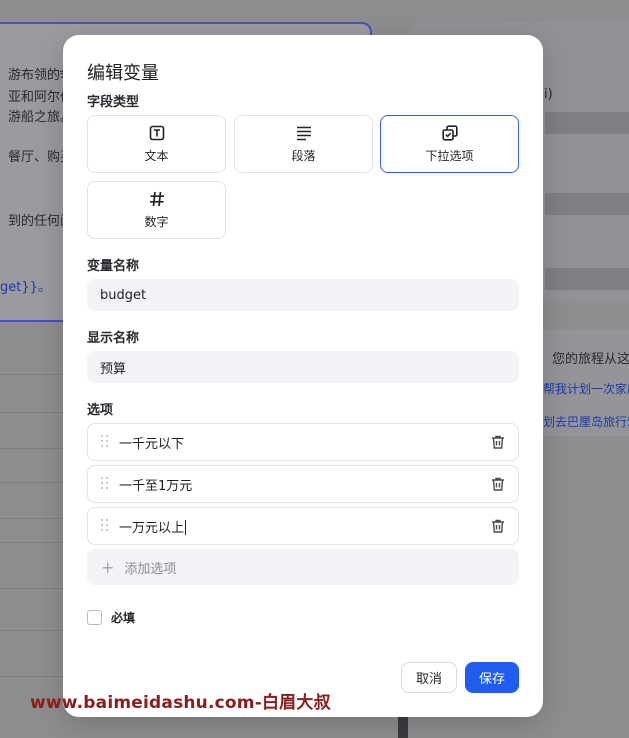 This screenshot has height=738, width=629. I want to click on option-text: 一万元以上, so click(152, 528).